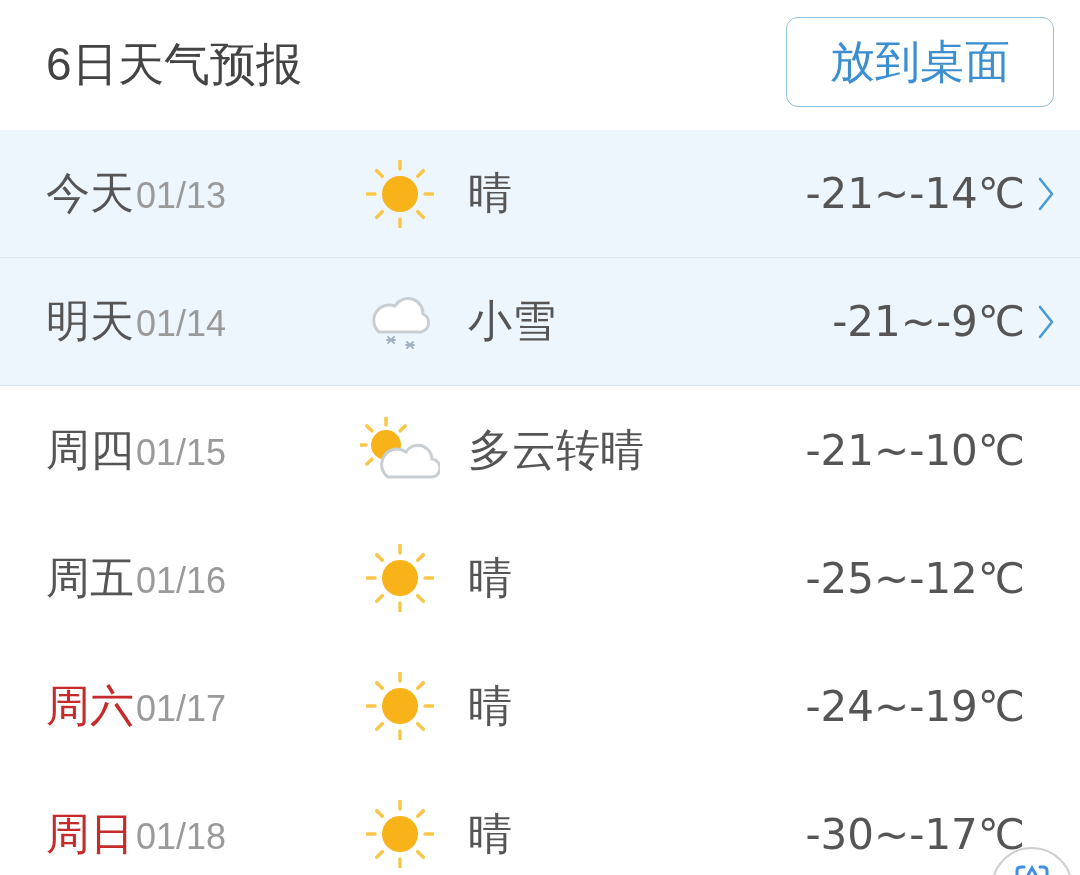  I want to click on scan-icon, so click(1032, 869).